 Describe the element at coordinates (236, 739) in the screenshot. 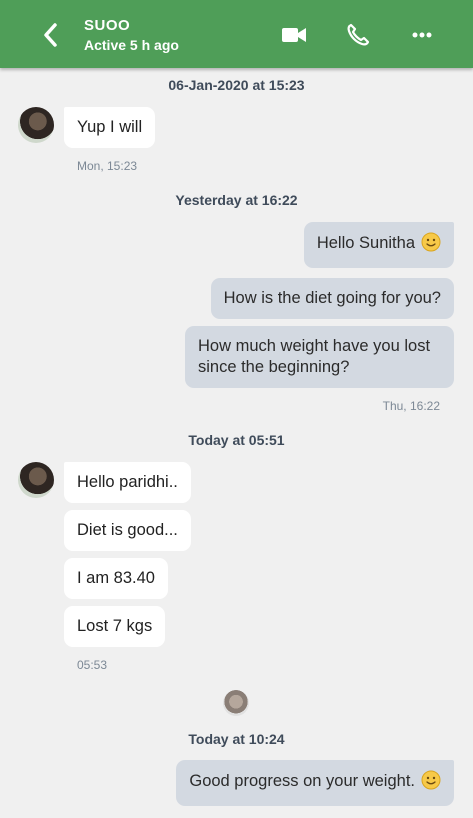

I see `date-divider: Today at 10:24` at that location.